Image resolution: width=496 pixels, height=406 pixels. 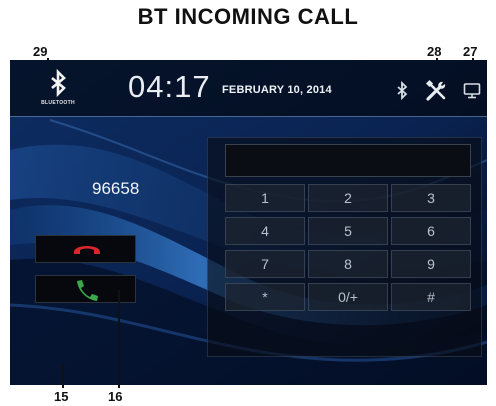 What do you see at coordinates (61, 396) in the screenshot?
I see `callout-15: 15` at bounding box center [61, 396].